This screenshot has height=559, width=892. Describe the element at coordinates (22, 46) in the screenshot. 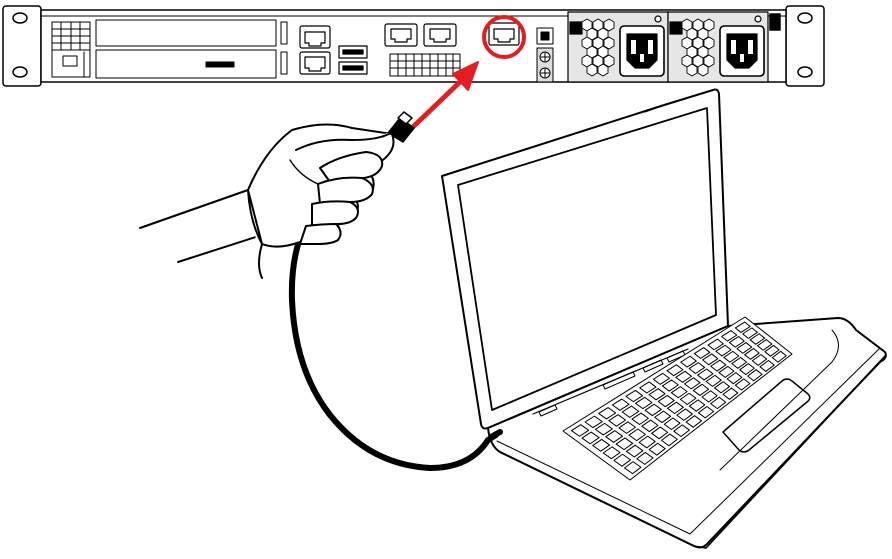

I see `rack-ear-left` at that location.